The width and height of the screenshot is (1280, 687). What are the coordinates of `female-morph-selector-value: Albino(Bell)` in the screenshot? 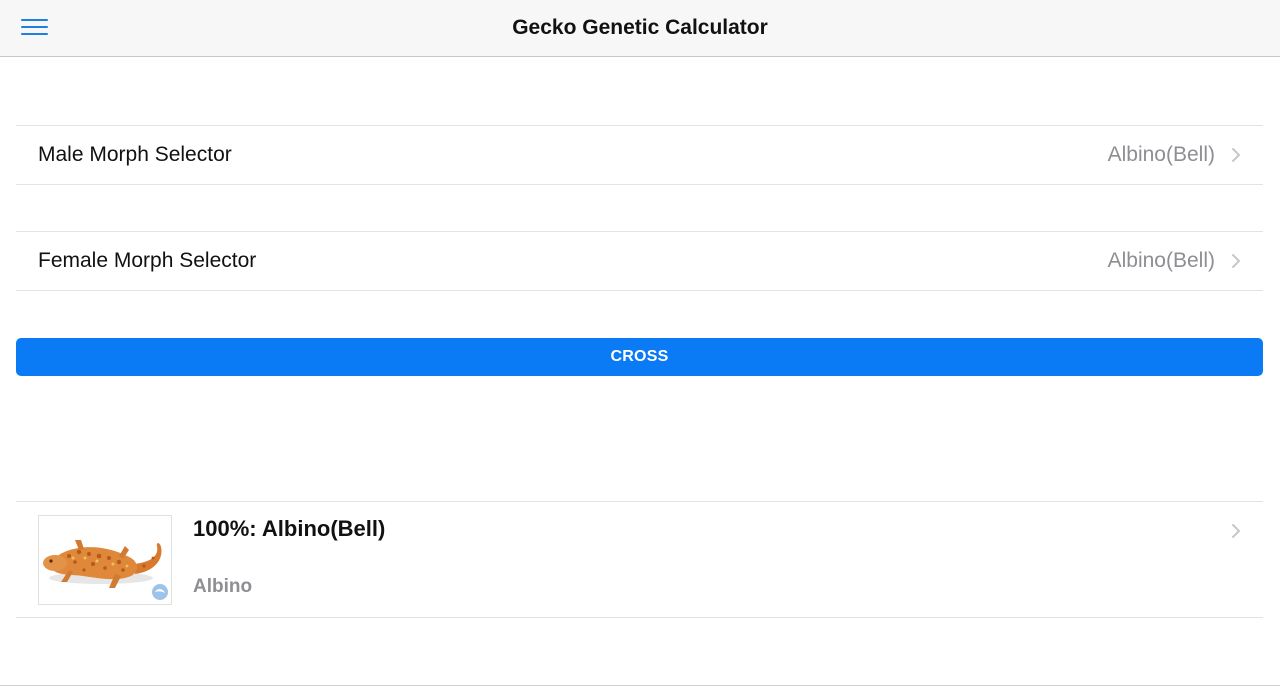 It's located at (1161, 260).